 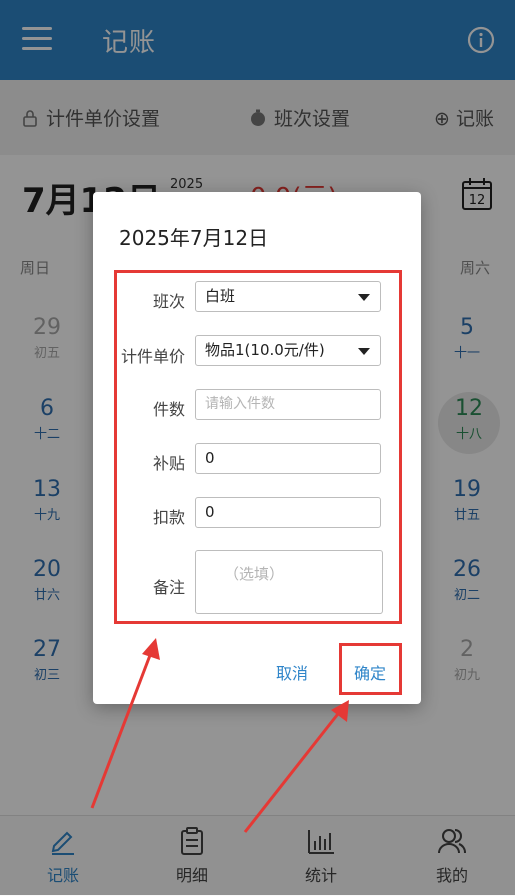 What do you see at coordinates (194, 238) in the screenshot?
I see `dialog-title: 2025年7月12日` at bounding box center [194, 238].